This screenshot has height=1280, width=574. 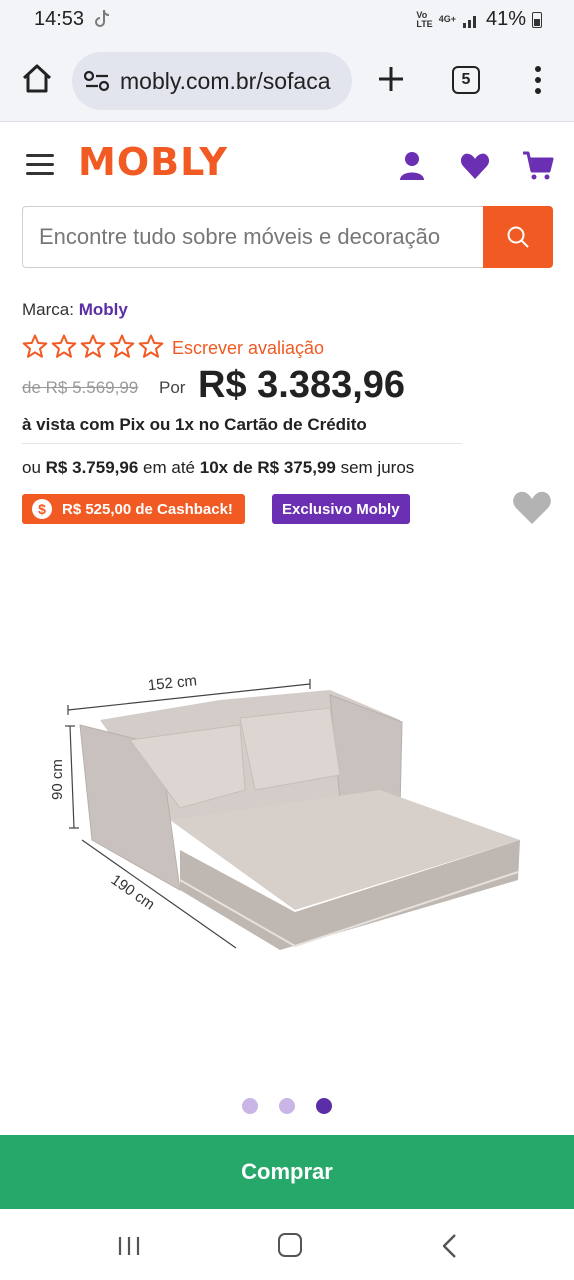 I want to click on url-text: mobly.com.br/sofaca, so click(x=225, y=81).